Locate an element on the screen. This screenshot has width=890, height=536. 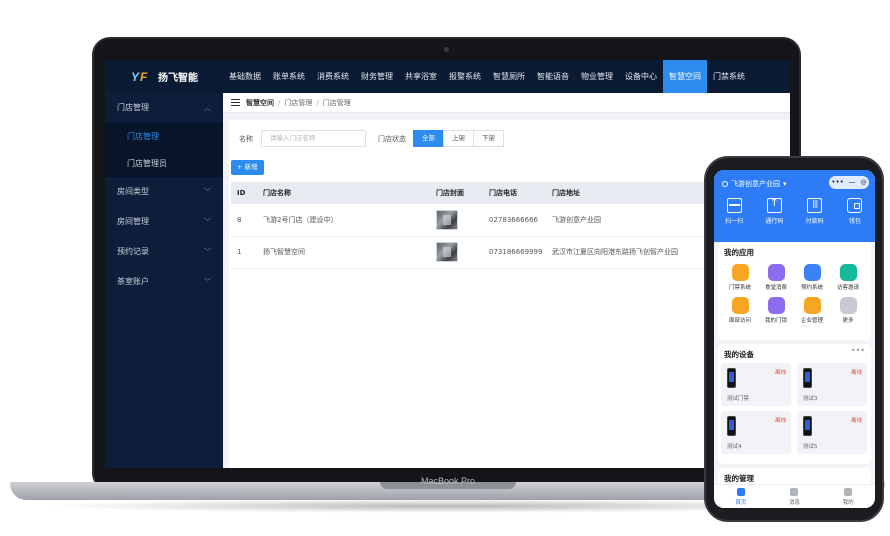
app-tile: 访客邀请 is located at coordinates (848, 277).